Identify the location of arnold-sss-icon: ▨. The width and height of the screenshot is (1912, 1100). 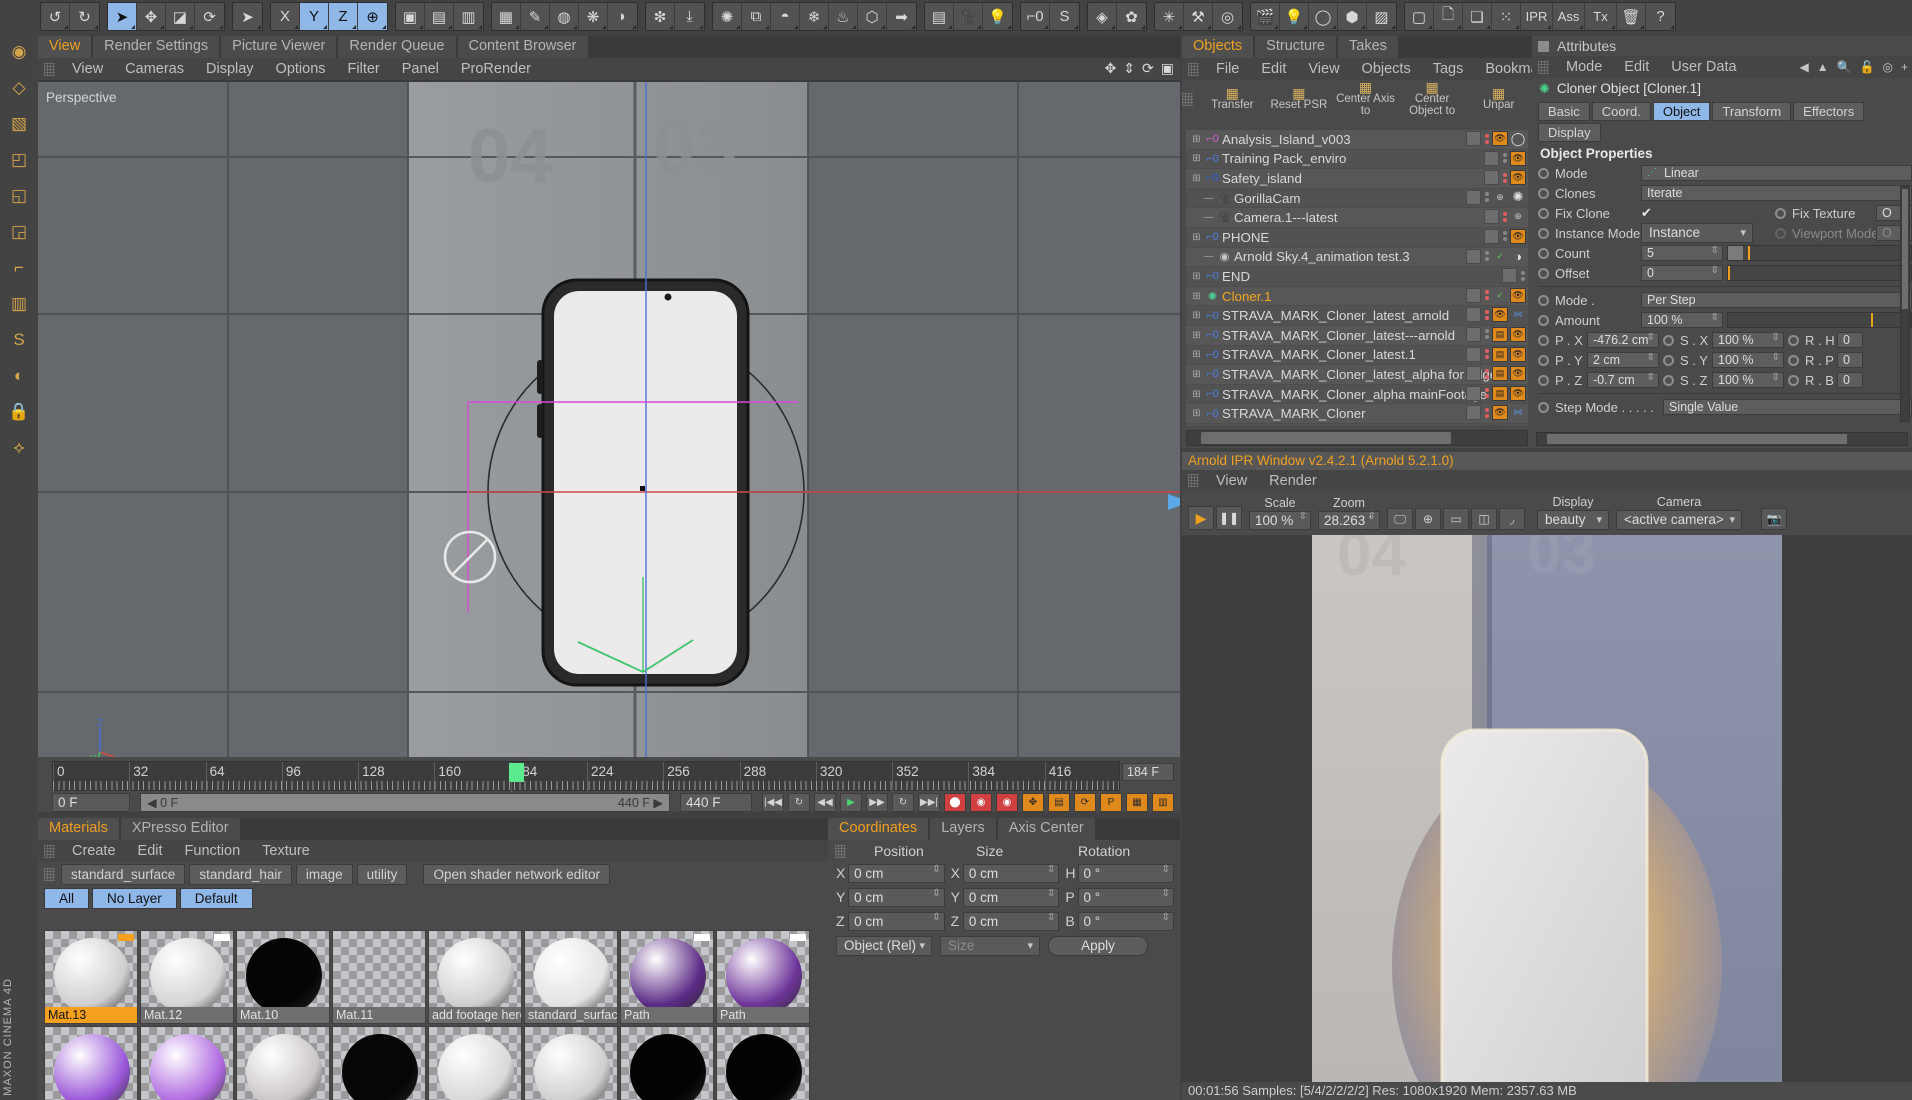
(1381, 16).